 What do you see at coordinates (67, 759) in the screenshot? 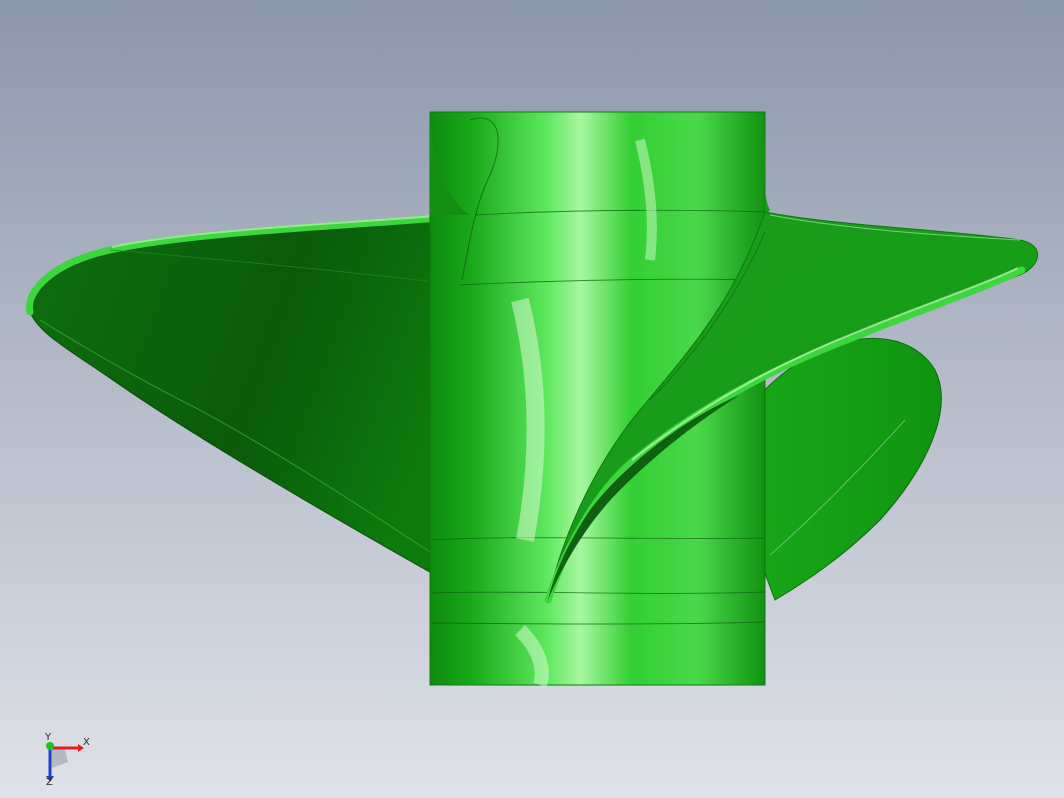
I see `coordinate-triad: X Y Z` at bounding box center [67, 759].